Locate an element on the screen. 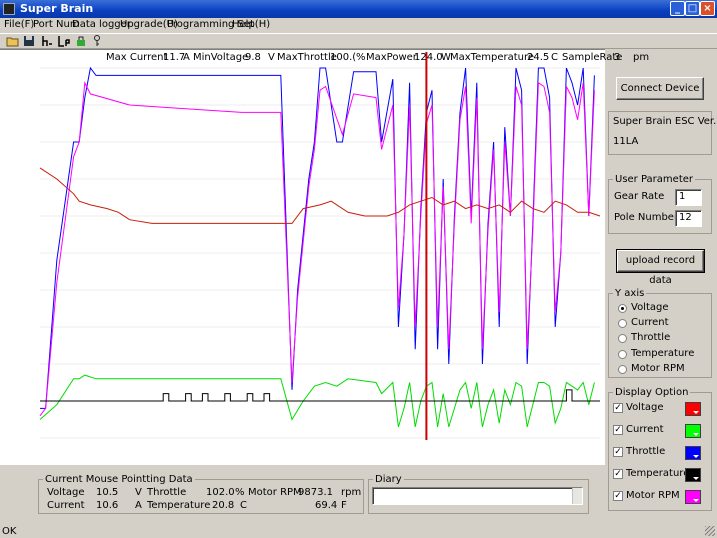 The width and height of the screenshot is (717, 538). mouse-temperature-c-value: 20.8 is located at coordinates (223, 505).